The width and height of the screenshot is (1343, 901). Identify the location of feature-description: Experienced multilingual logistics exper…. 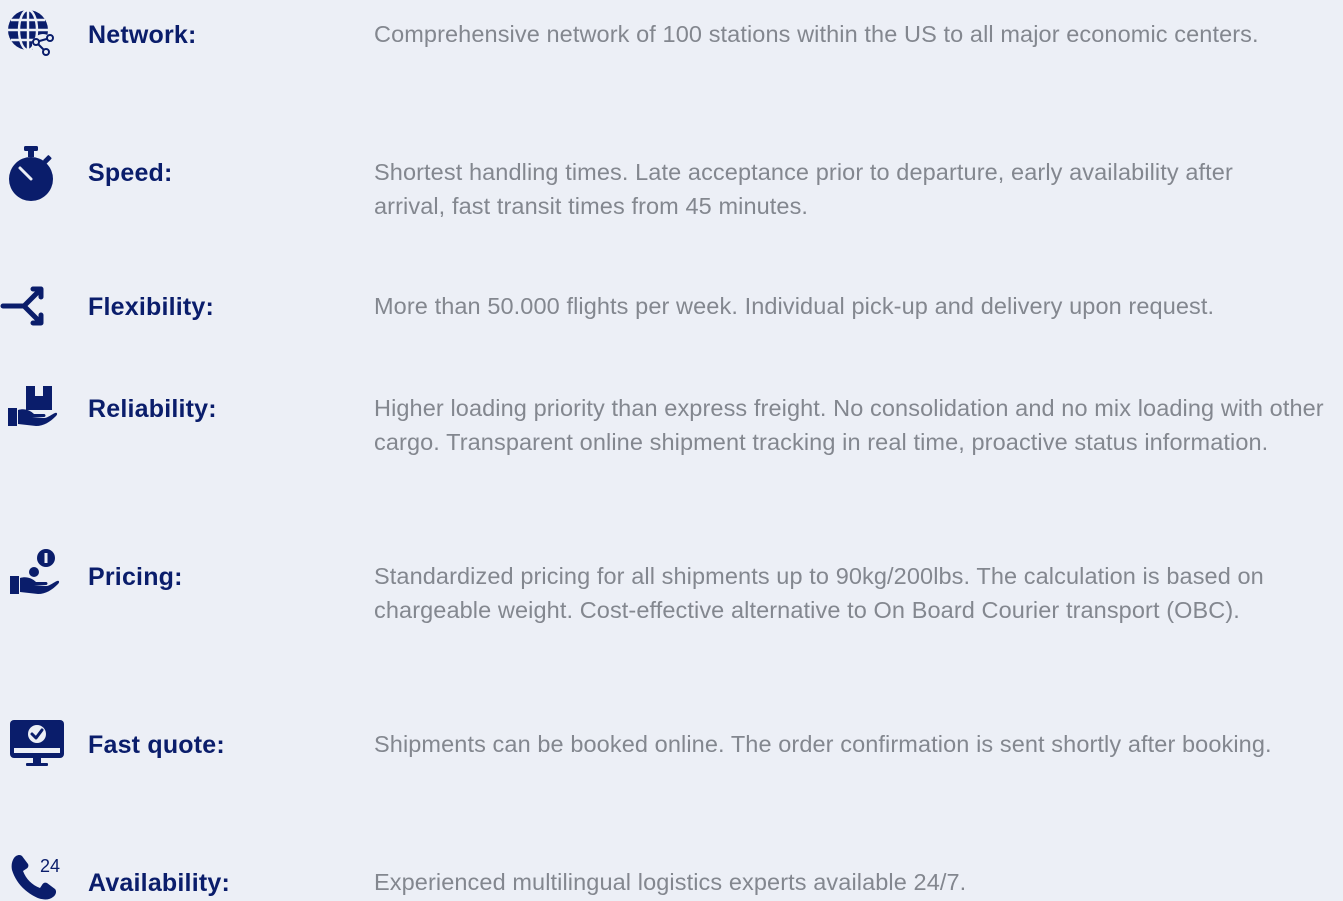
(670, 882).